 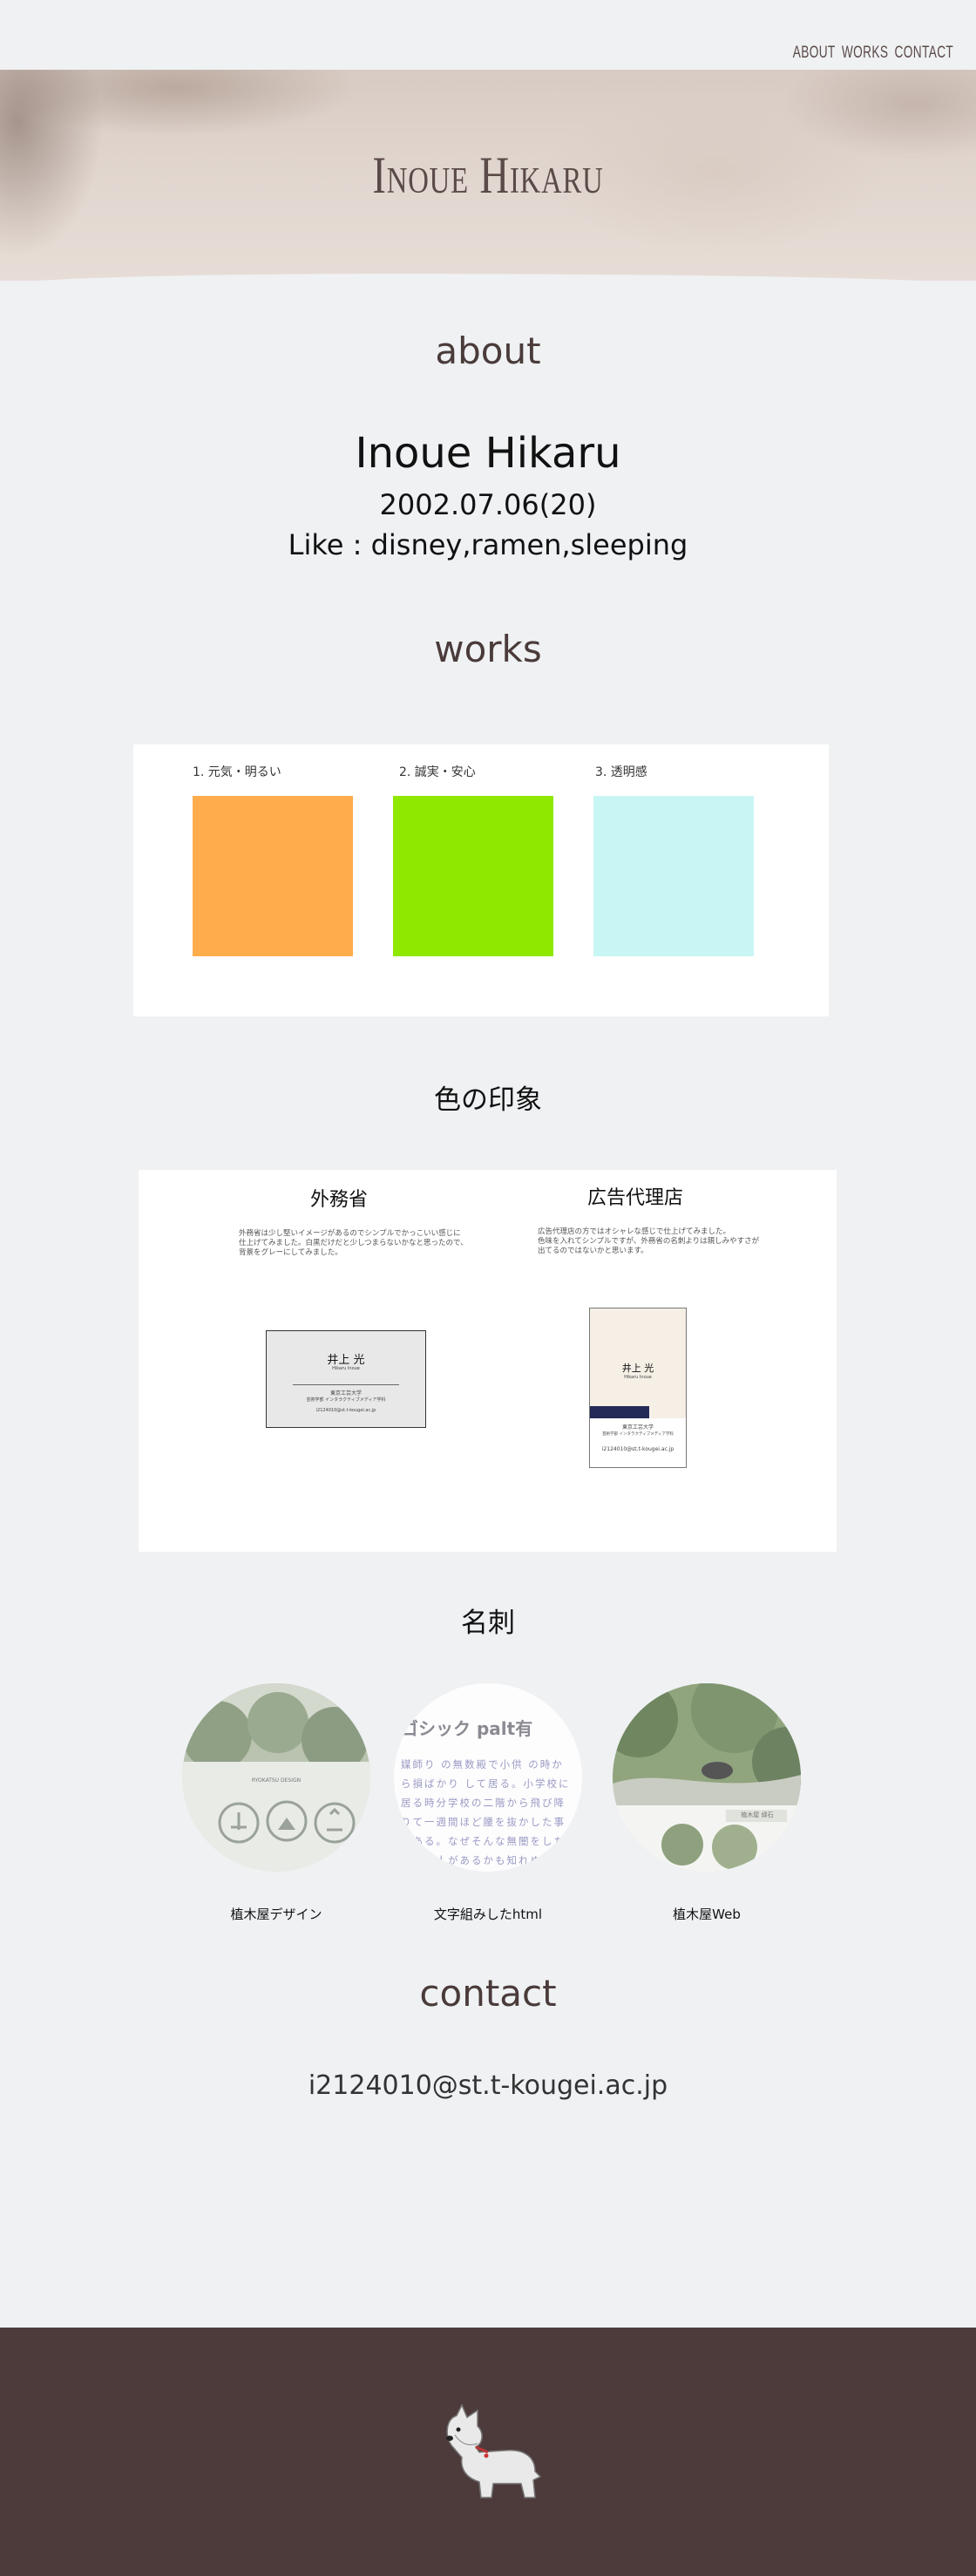 I want to click on nav-works-link: WORKS, so click(x=865, y=53).